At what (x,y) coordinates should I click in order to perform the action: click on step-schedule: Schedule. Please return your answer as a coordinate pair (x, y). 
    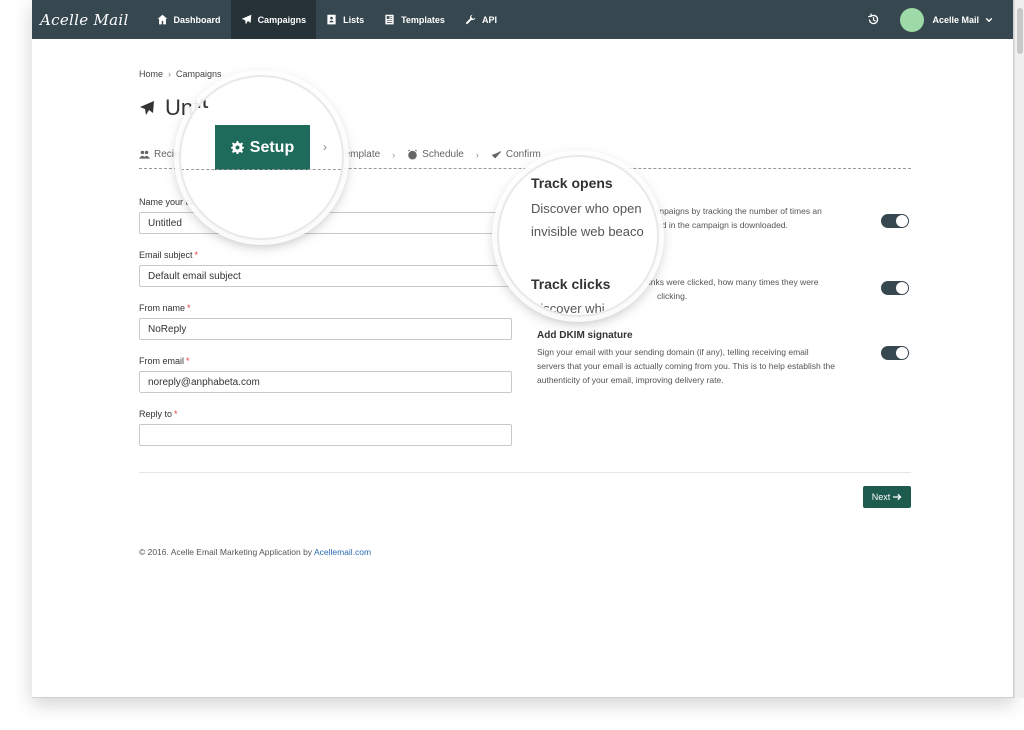
    Looking at the image, I should click on (435, 154).